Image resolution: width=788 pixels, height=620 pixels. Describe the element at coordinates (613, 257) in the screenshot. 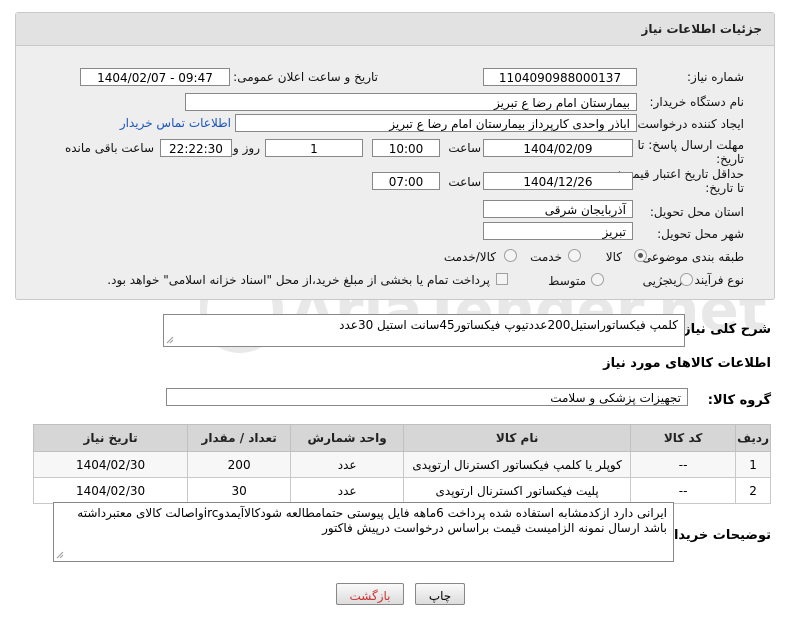

I see `category-option-goods: کالا` at that location.